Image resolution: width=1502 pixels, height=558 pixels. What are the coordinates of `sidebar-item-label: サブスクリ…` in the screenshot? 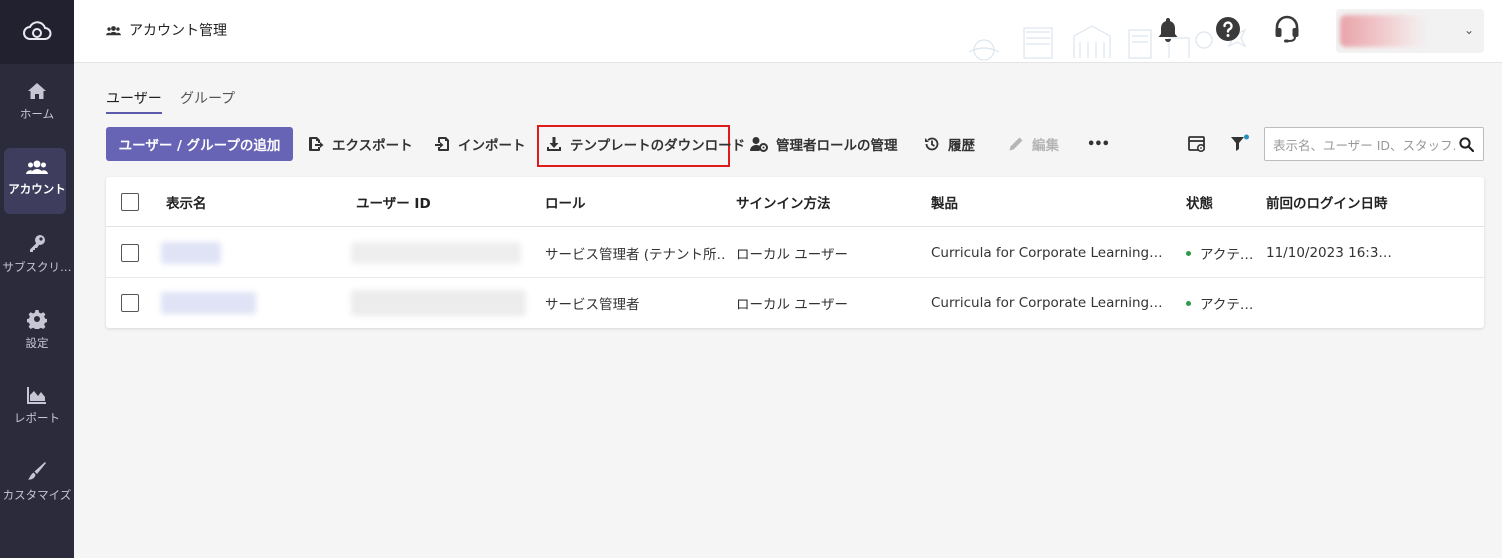 It's located at (37, 267).